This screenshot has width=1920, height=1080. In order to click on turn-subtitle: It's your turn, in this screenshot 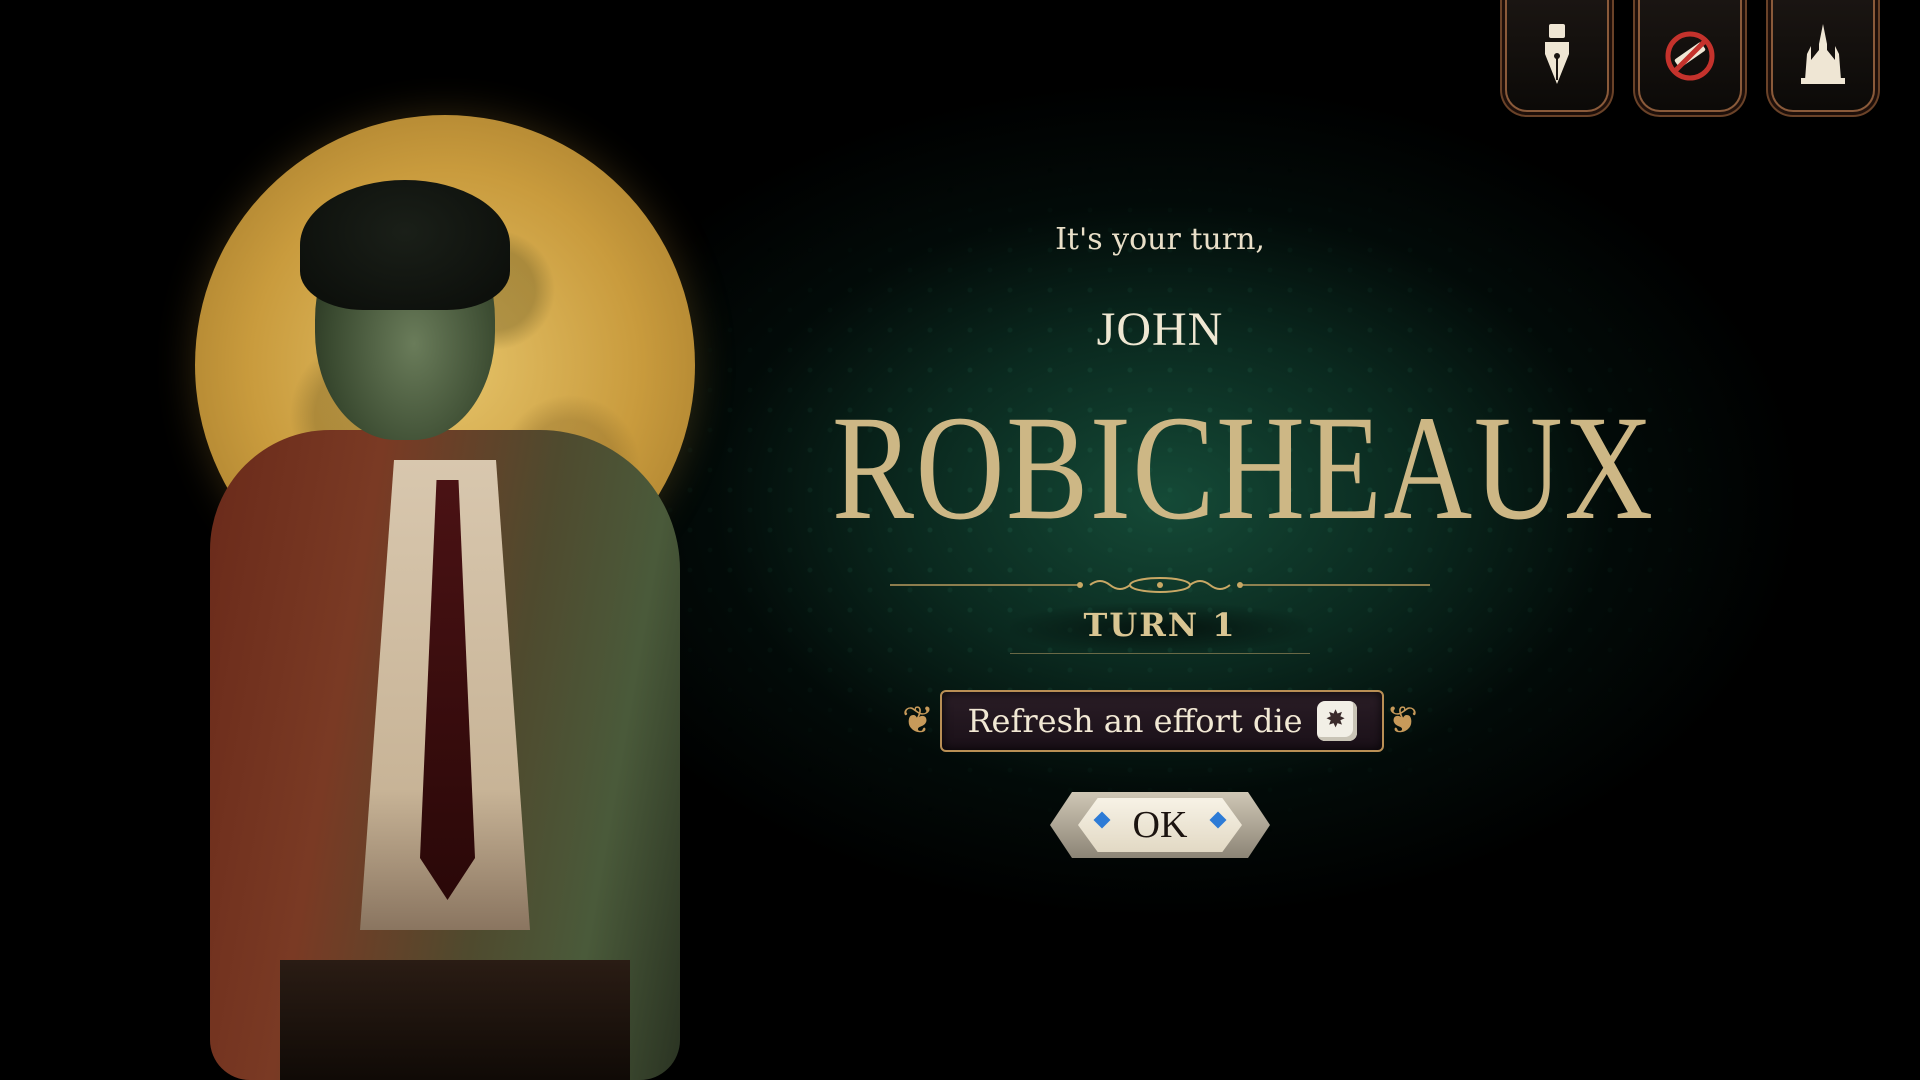, I will do `click(1160, 239)`.